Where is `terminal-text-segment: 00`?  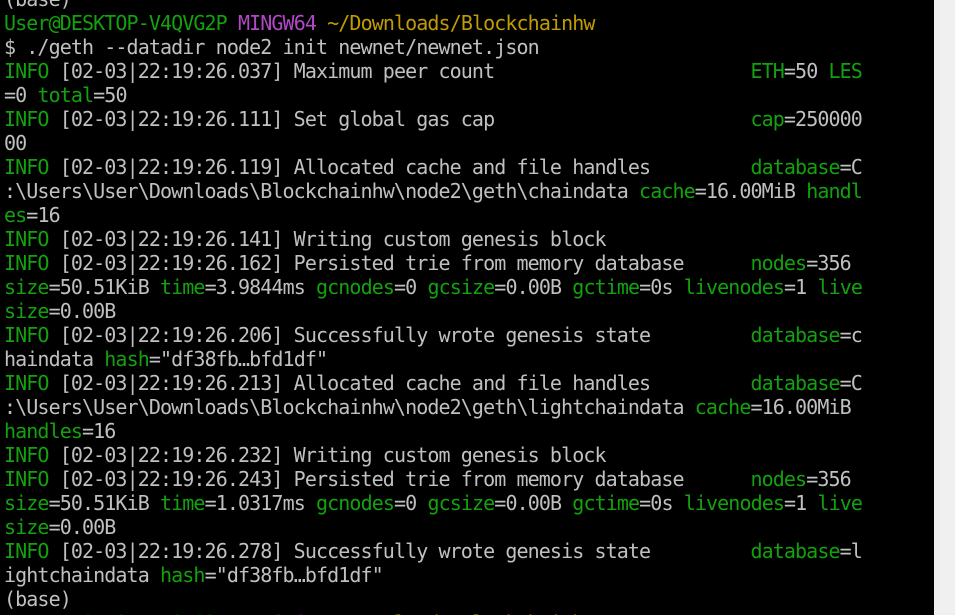
terminal-text-segment: 00 is located at coordinates (15, 143).